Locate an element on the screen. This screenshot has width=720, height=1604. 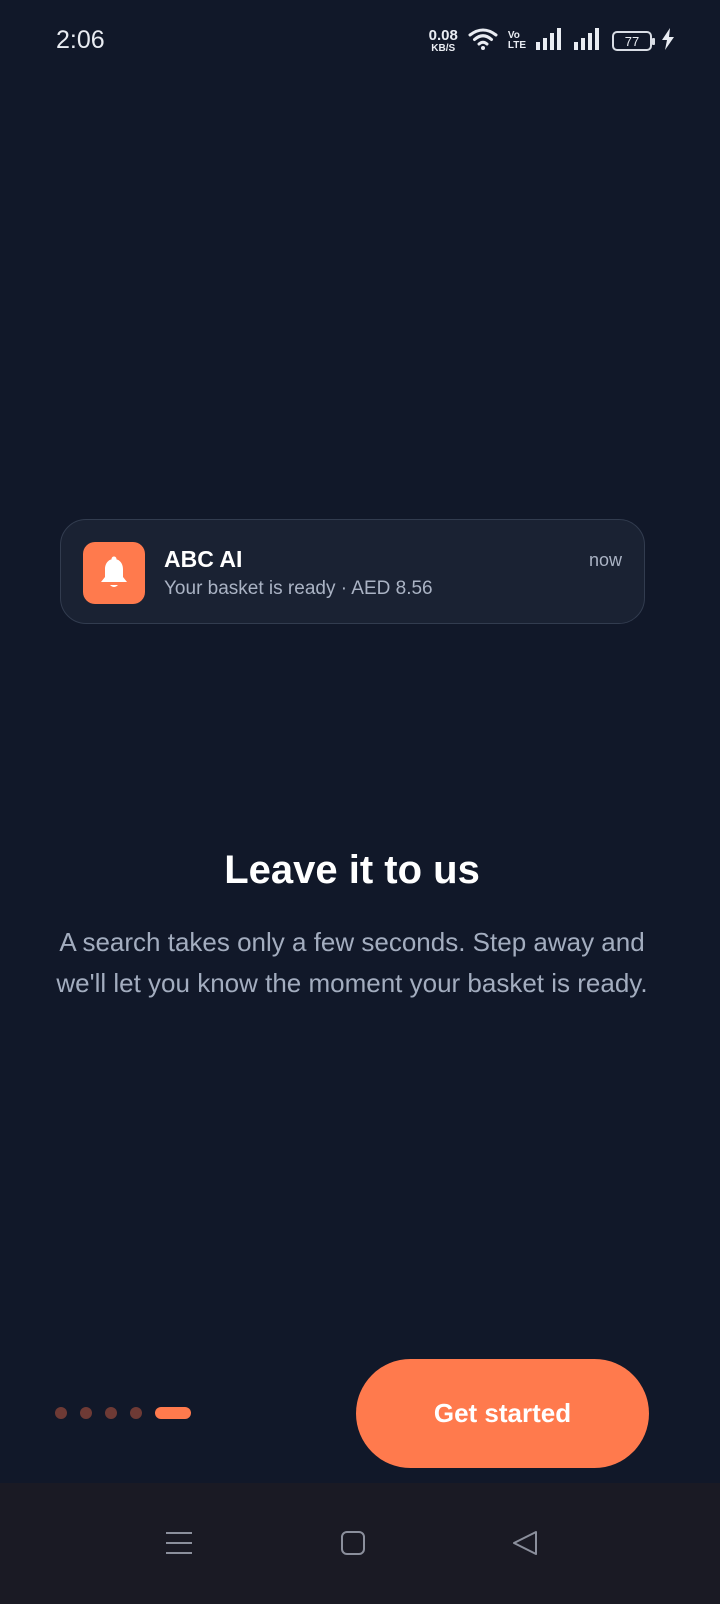
status-time: 2:06 is located at coordinates (80, 40).